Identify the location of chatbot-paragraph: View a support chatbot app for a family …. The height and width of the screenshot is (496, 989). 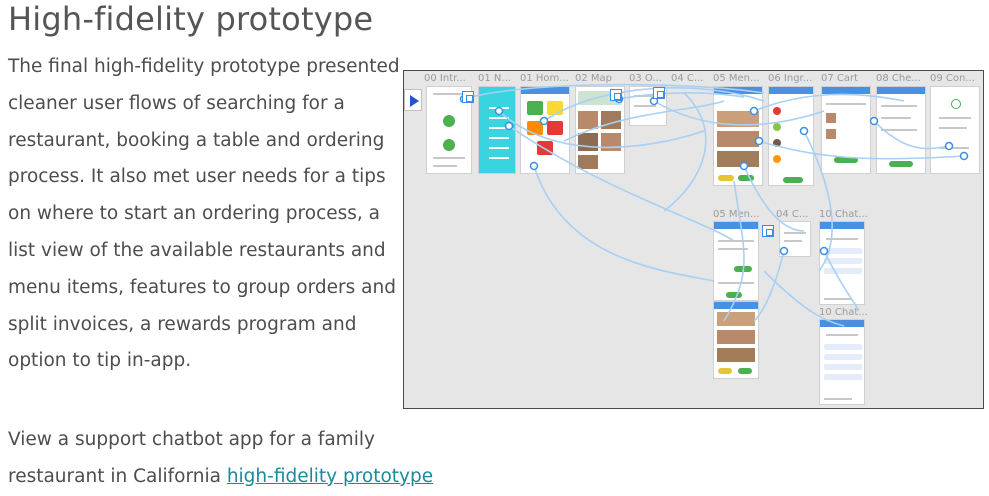
(238, 459).